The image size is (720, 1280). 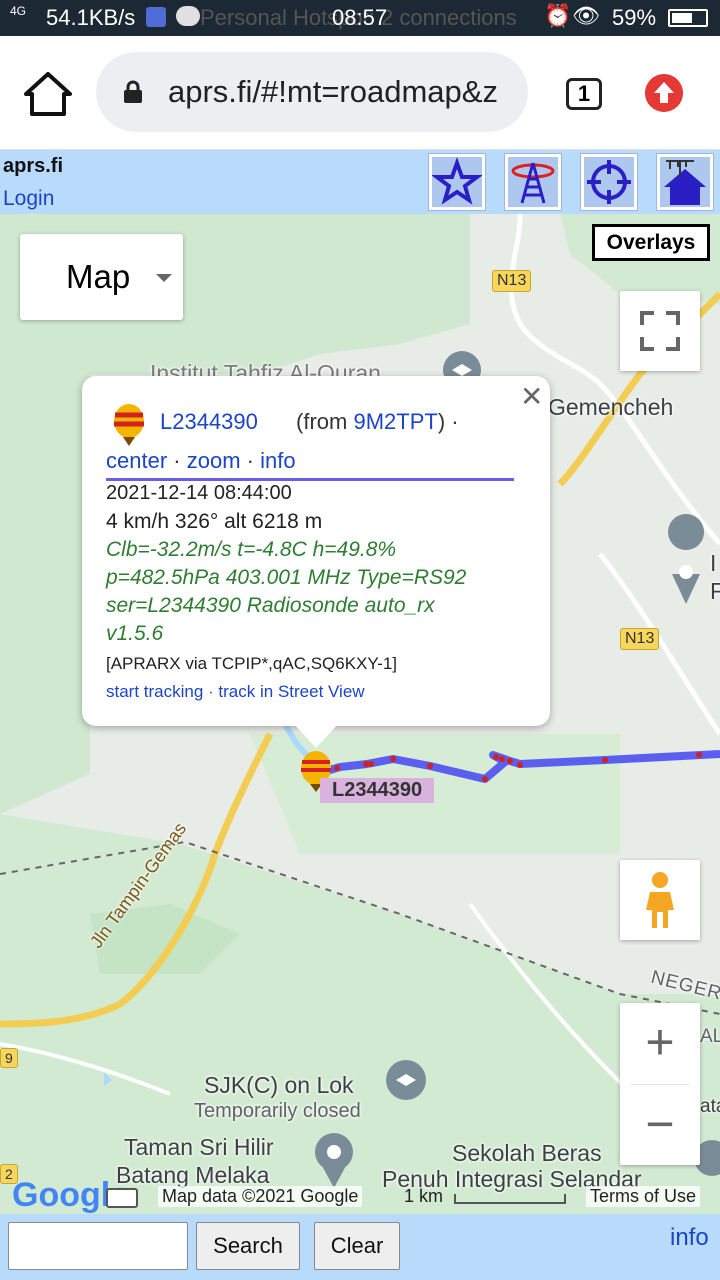 What do you see at coordinates (28, 199) in the screenshot?
I see `login-link: Login` at bounding box center [28, 199].